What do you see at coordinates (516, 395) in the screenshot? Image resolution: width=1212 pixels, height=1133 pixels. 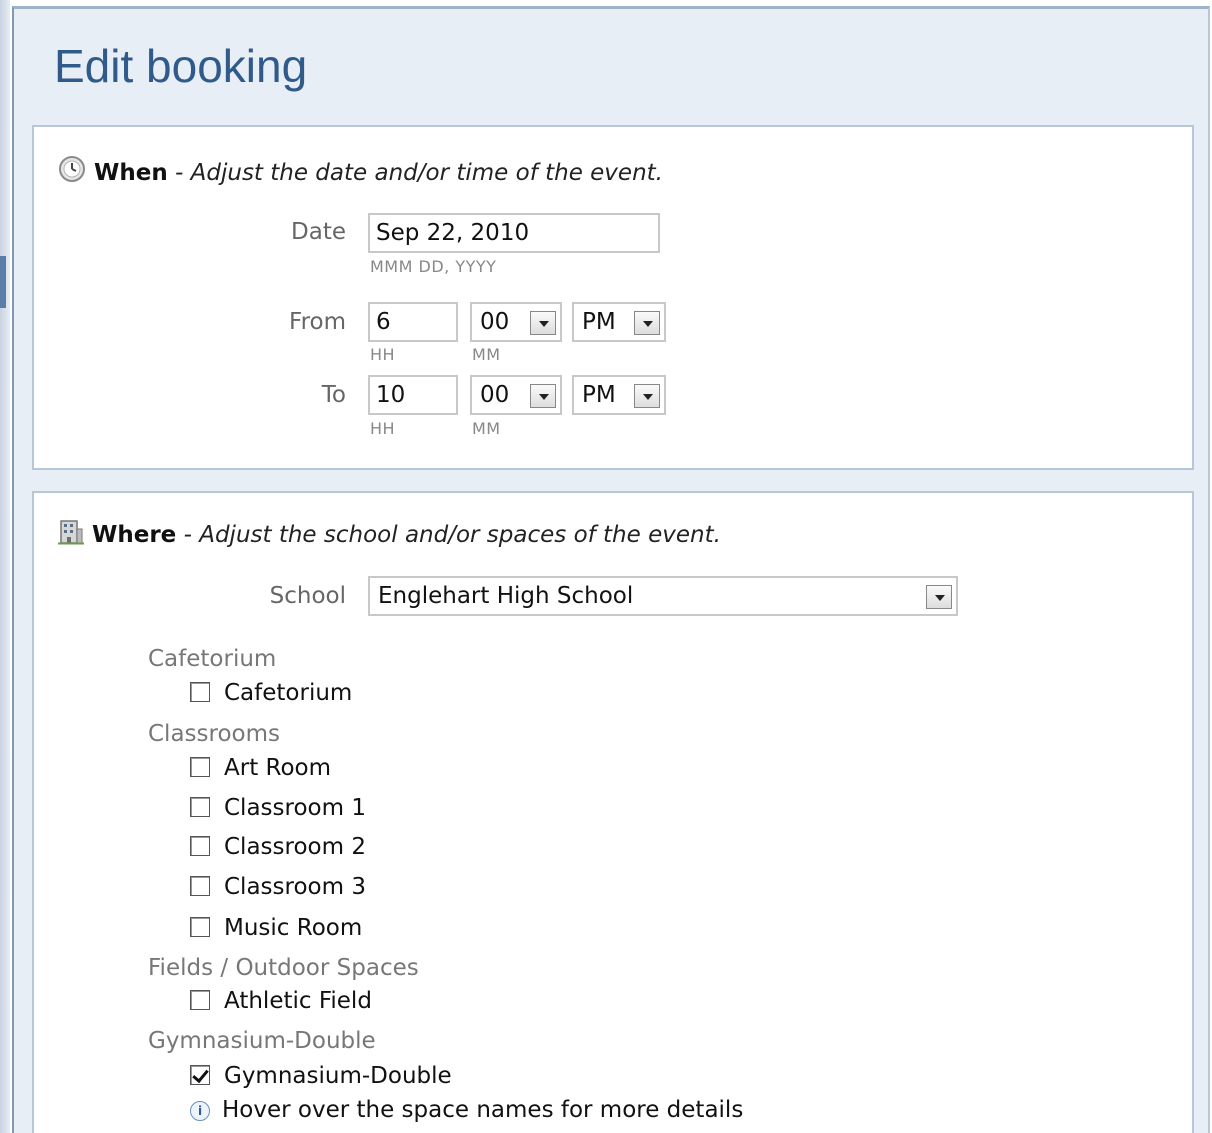 I see `to-minute-select: 00` at bounding box center [516, 395].